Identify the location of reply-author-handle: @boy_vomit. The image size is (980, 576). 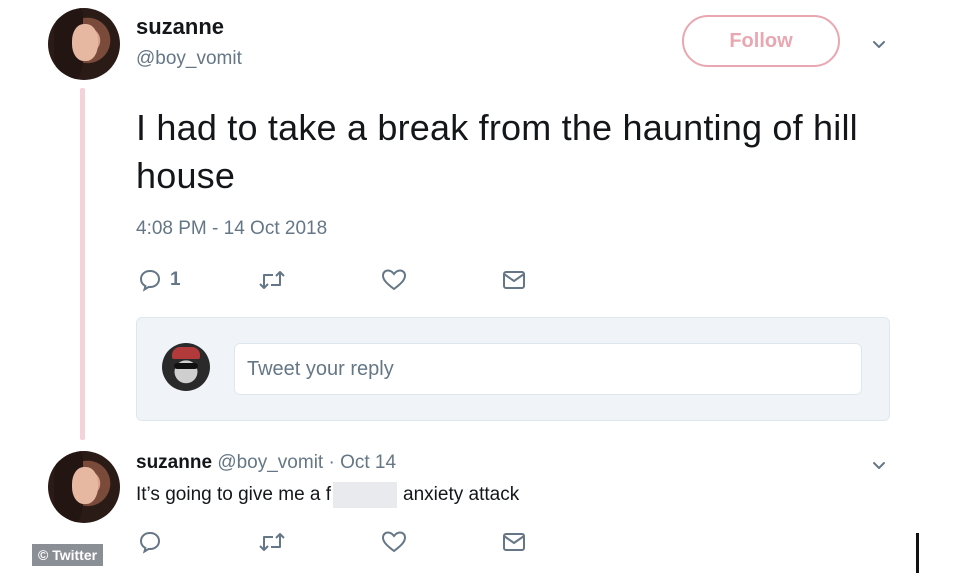
(270, 462).